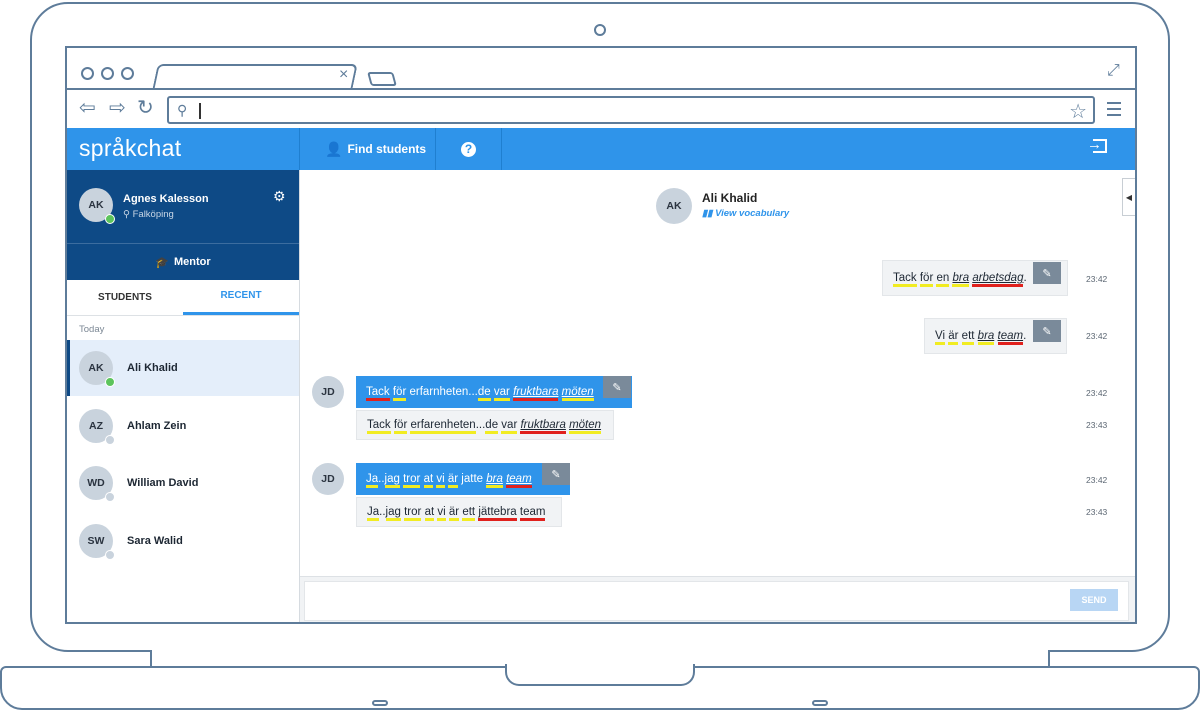  Describe the element at coordinates (192, 262) in the screenshot. I see `mentor-label: Mentor` at that location.